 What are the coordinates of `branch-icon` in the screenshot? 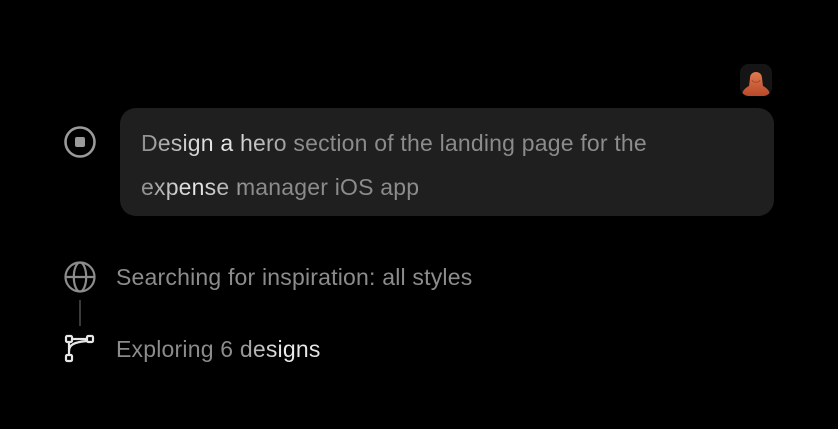 It's located at (79, 348).